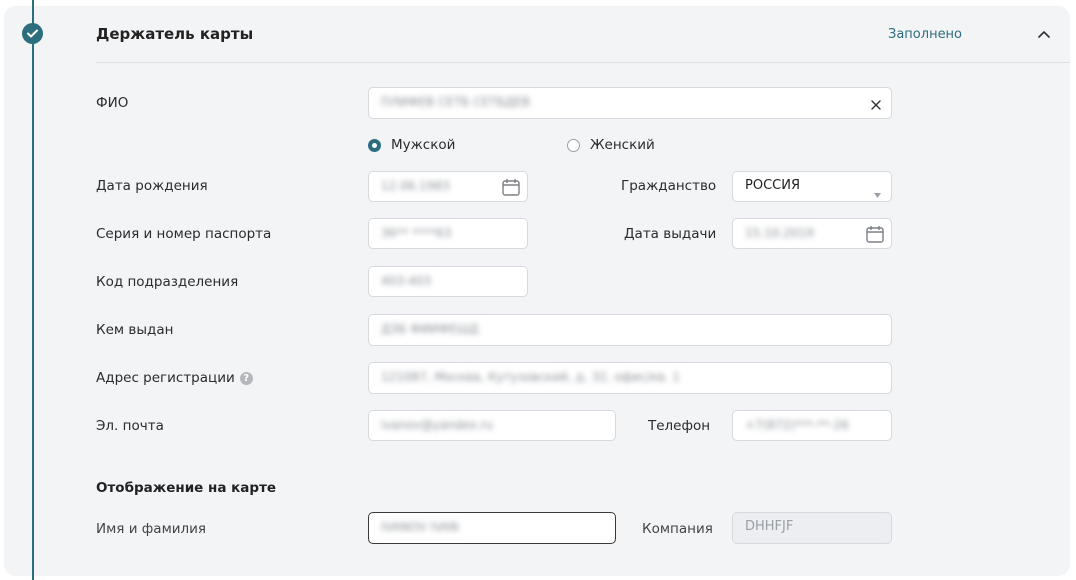  I want to click on passport-input: 36** ****63, so click(448, 233).